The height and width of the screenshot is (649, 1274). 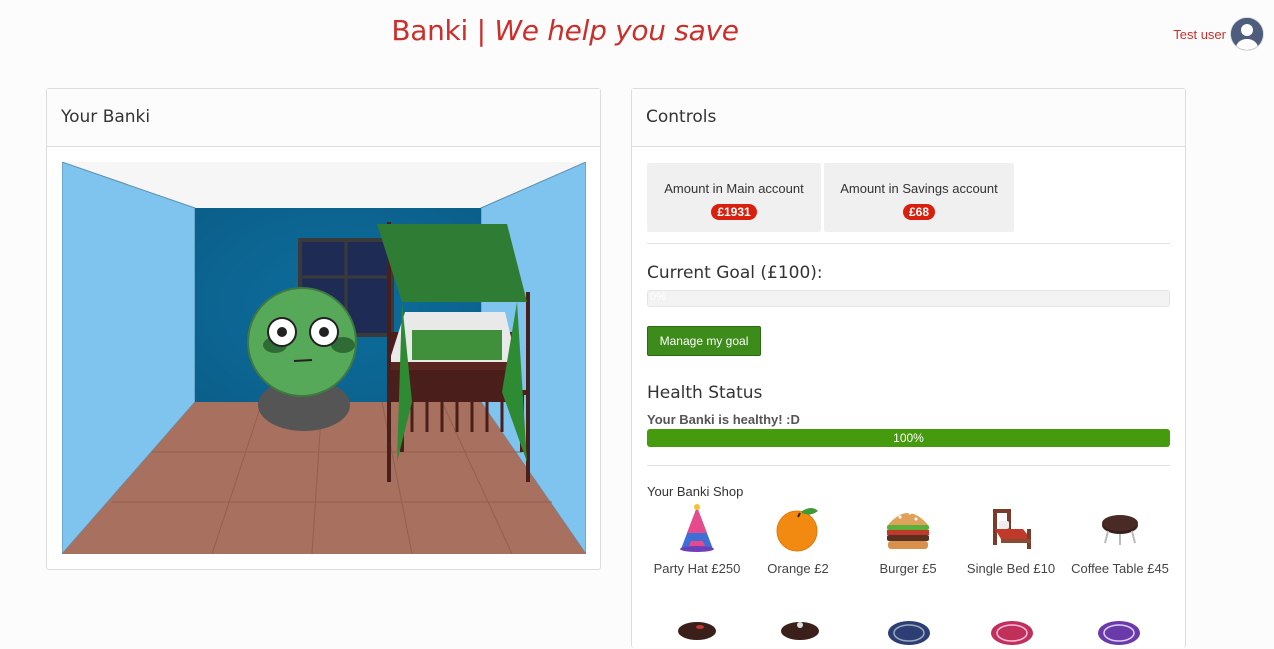 What do you see at coordinates (1011, 568) in the screenshot?
I see `shop-item-label: Single Bed £10` at bounding box center [1011, 568].